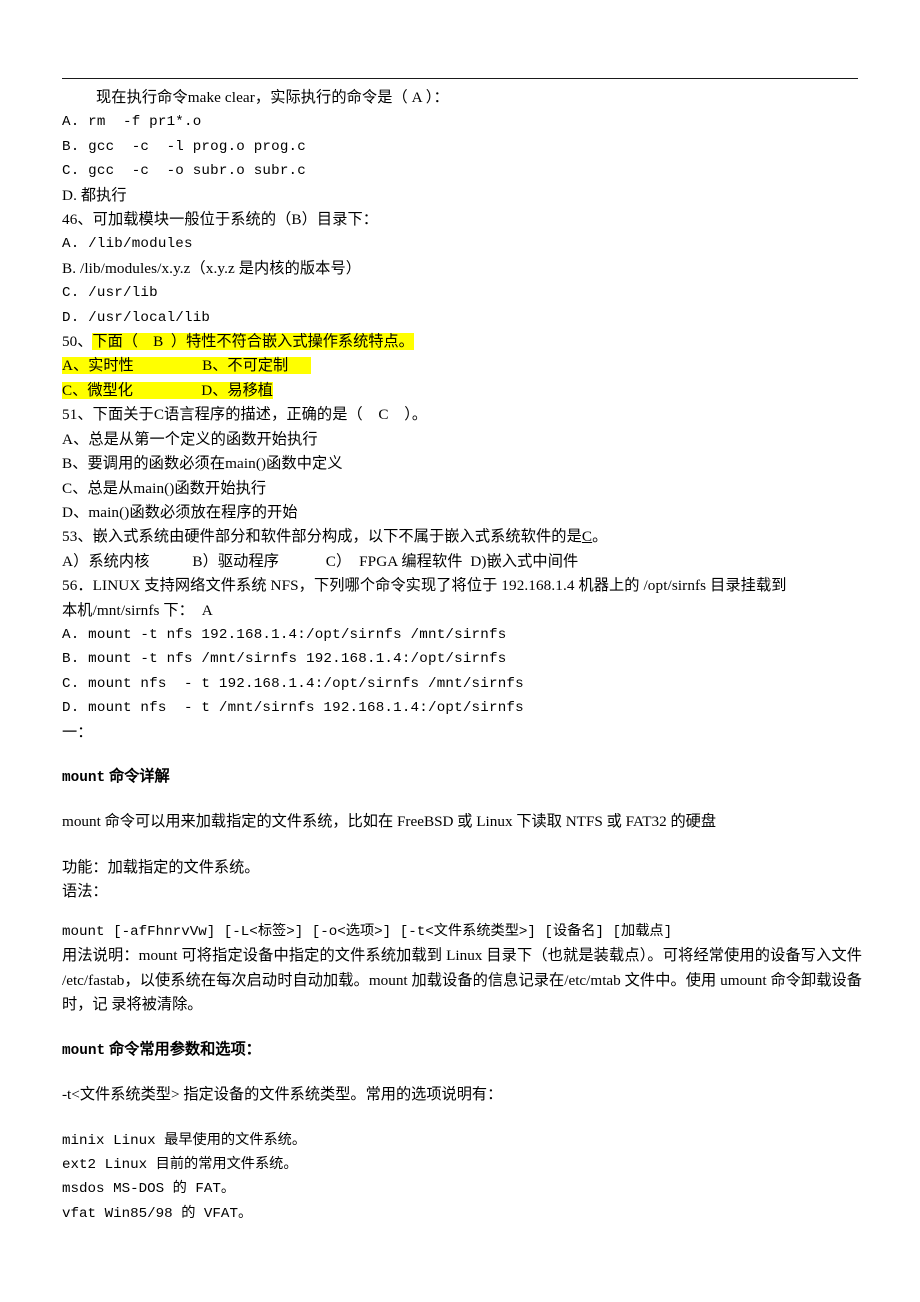  Describe the element at coordinates (462, 1028) in the screenshot. I see `gap-before-params` at that location.